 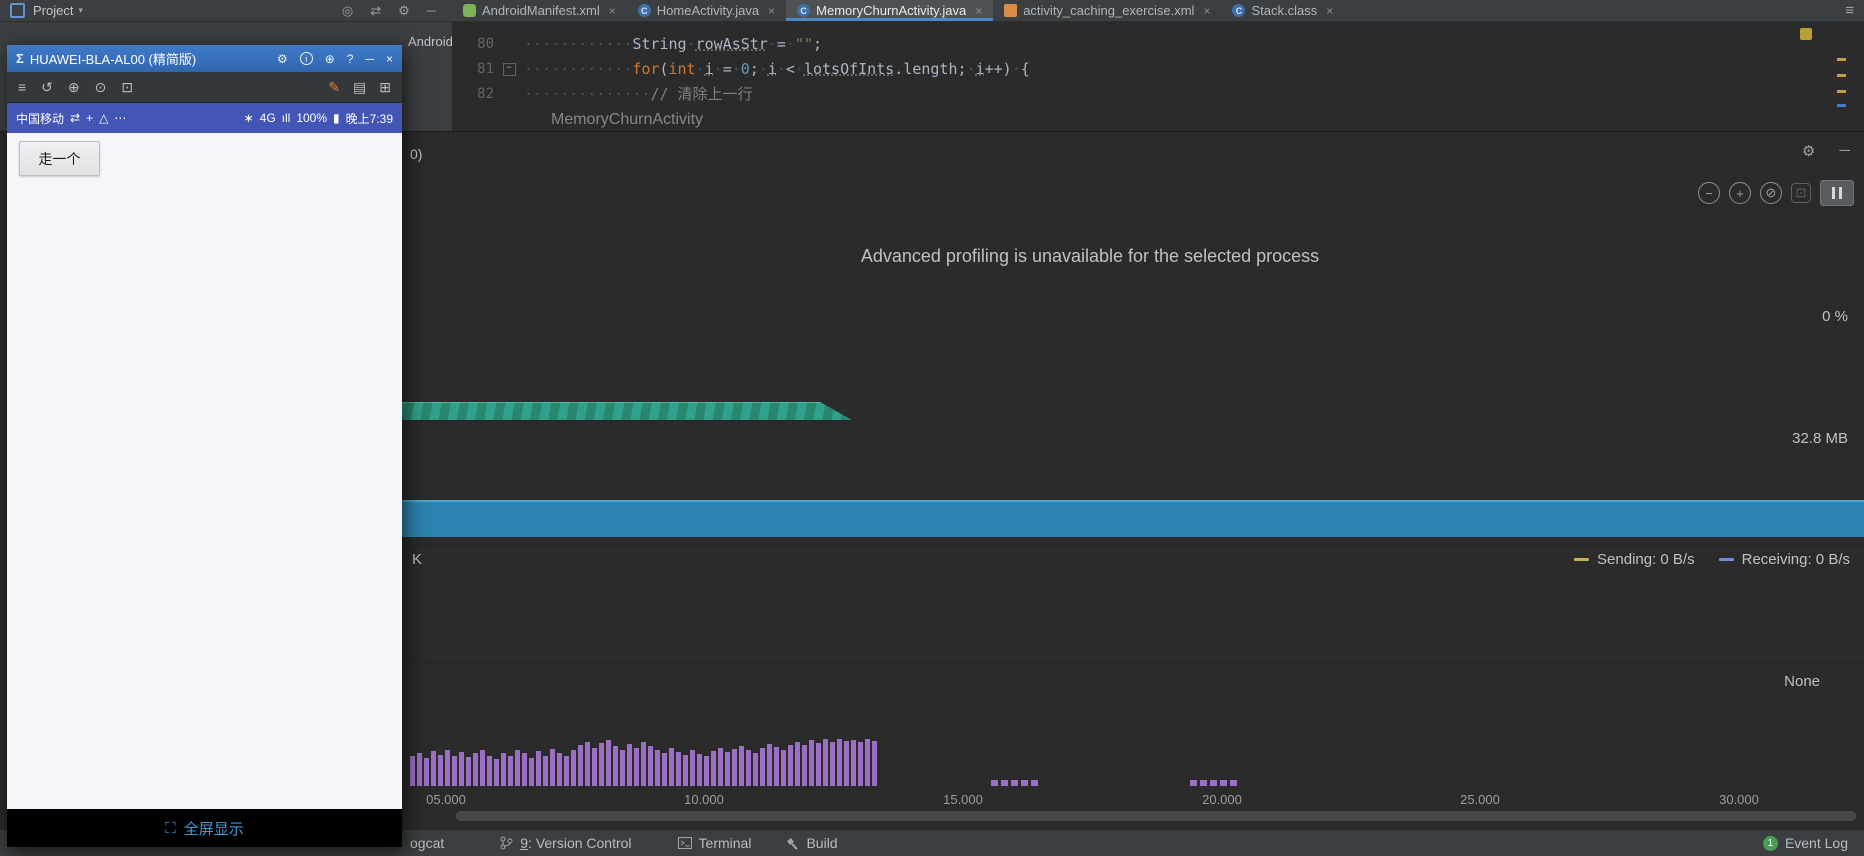 What do you see at coordinates (714, 843) in the screenshot?
I see `tool-button-terminal: Terminal` at bounding box center [714, 843].